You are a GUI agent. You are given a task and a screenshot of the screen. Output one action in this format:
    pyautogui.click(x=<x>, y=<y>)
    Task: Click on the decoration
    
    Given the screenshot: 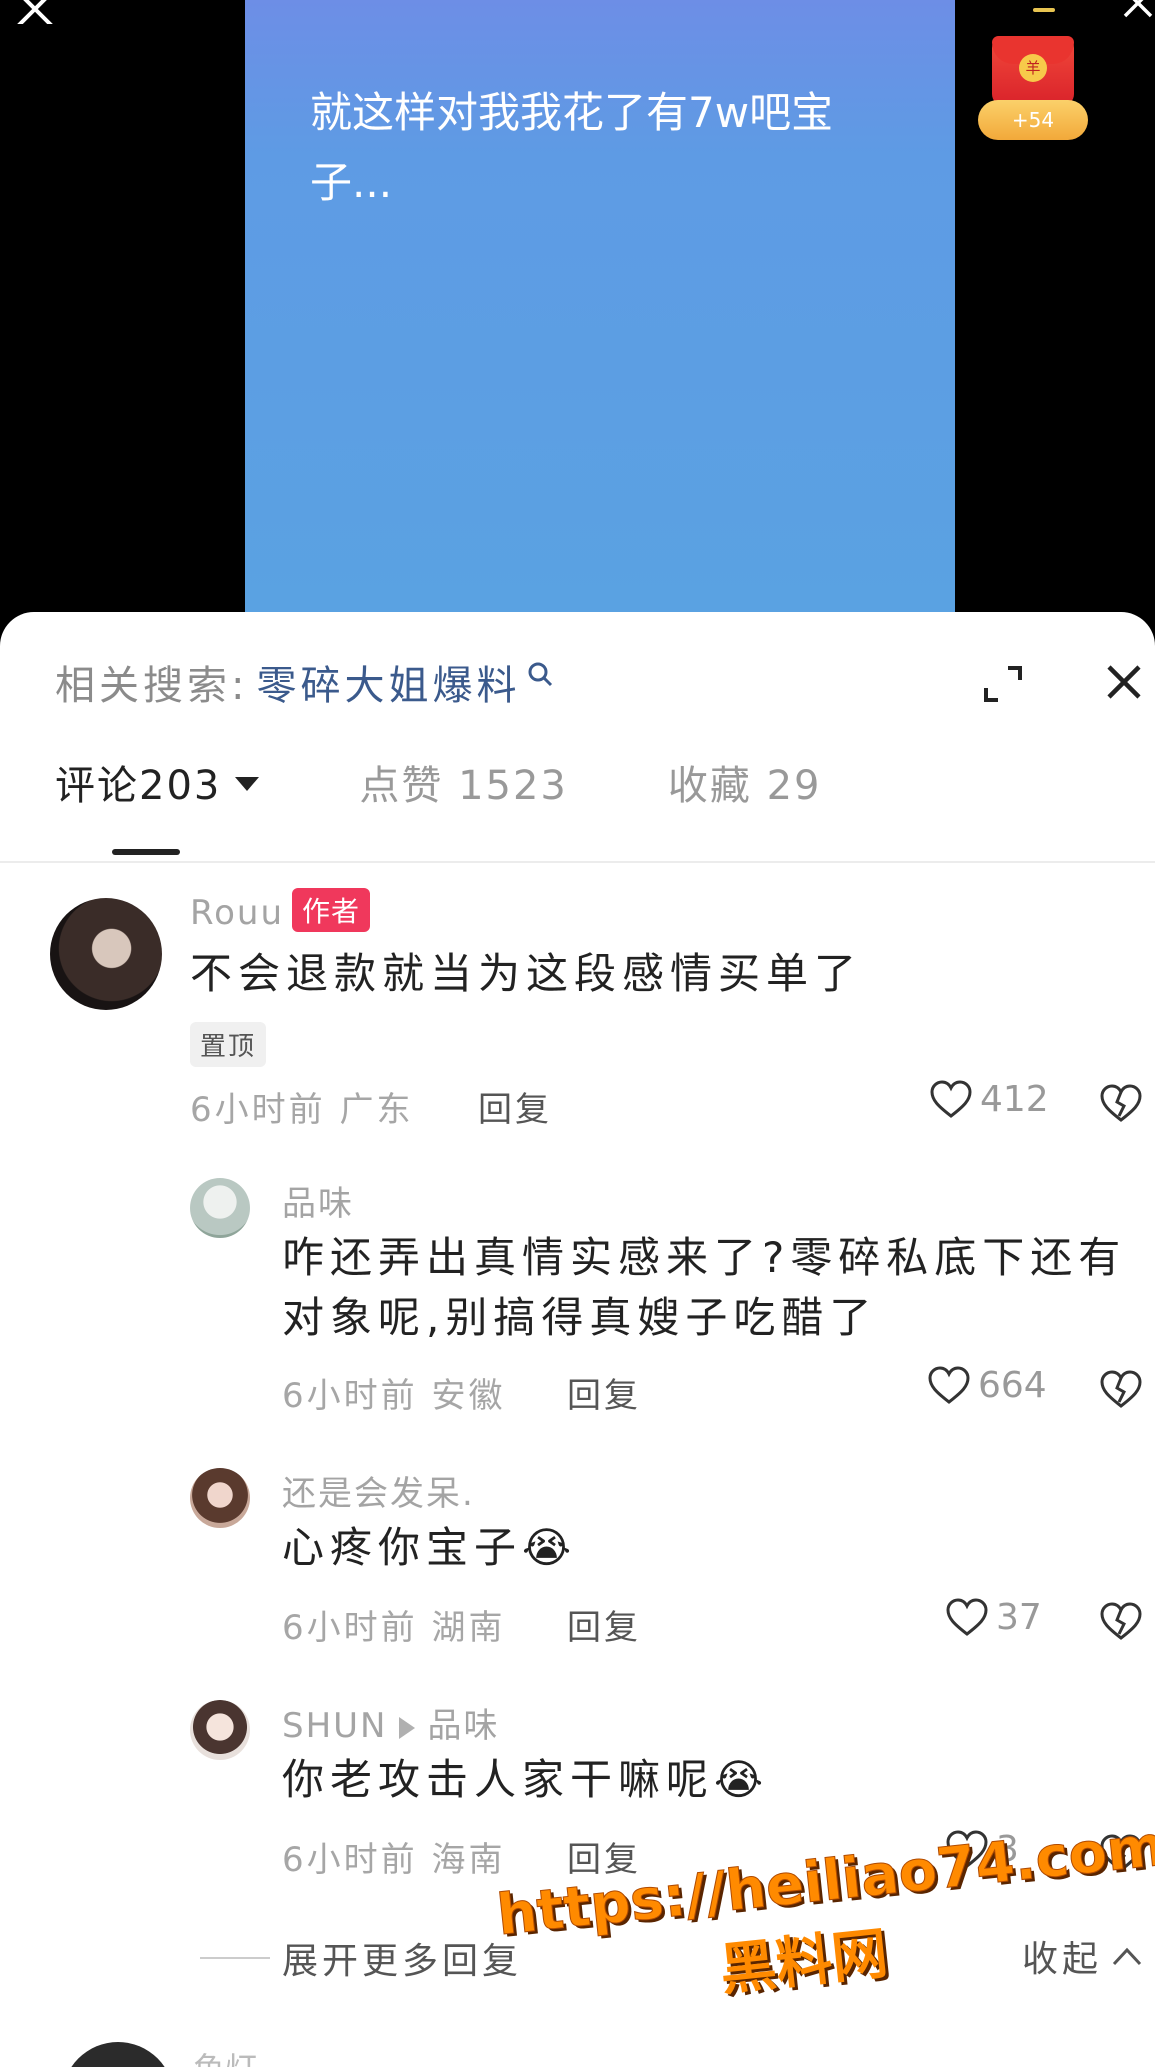 What is the action you would take?
    pyautogui.click(x=1044, y=10)
    